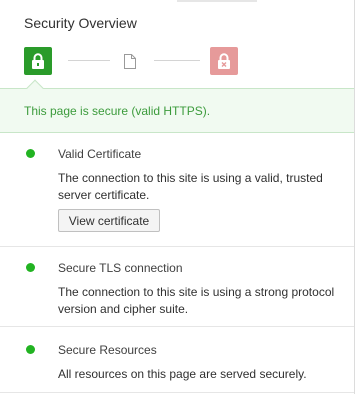  I want to click on top-tab-edge, so click(217, 1).